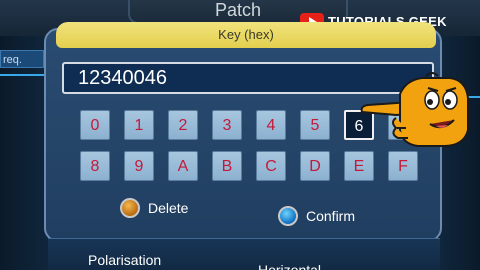 Image resolution: width=480 pixels, height=270 pixels. I want to click on polarisation-value: Horizontal, so click(289, 266).